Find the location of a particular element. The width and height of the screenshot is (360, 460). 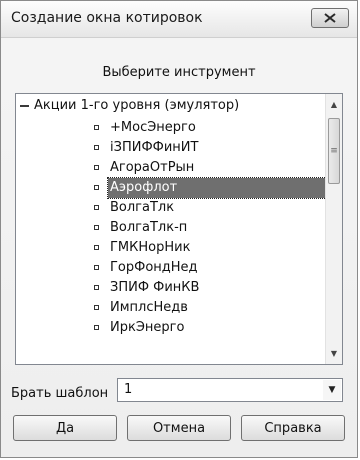

list-item: ВолгаТлк-п is located at coordinates (171, 228).